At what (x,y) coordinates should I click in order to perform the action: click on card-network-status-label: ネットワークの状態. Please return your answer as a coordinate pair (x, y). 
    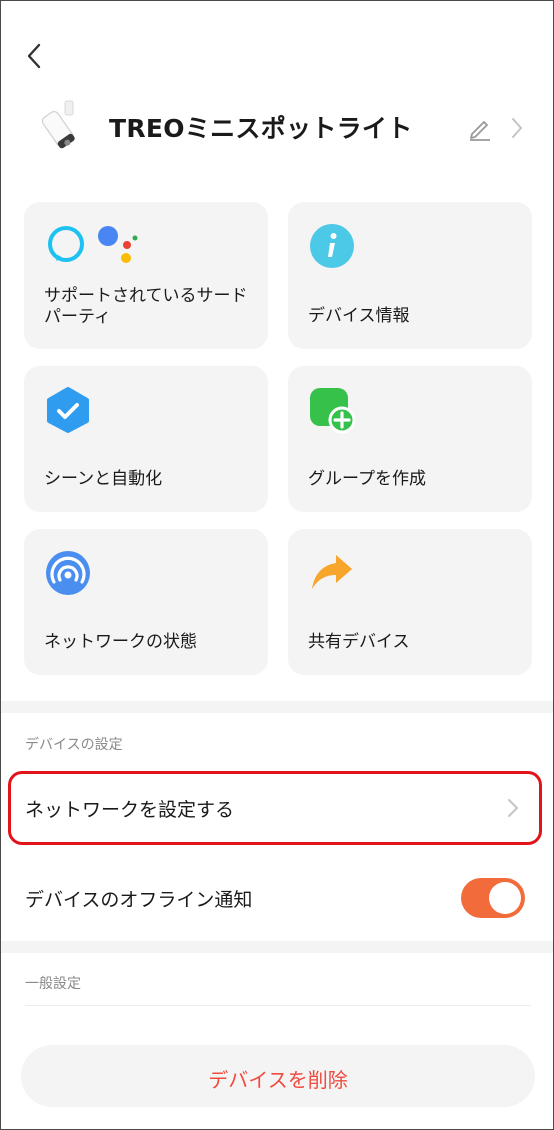
    Looking at the image, I should click on (120, 642).